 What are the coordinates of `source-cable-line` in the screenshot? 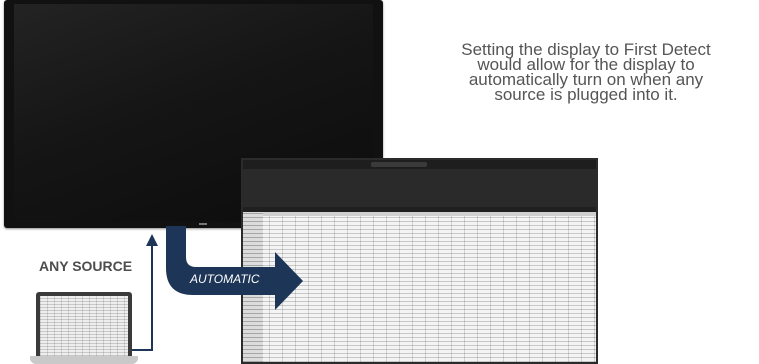 It's located at (142, 297).